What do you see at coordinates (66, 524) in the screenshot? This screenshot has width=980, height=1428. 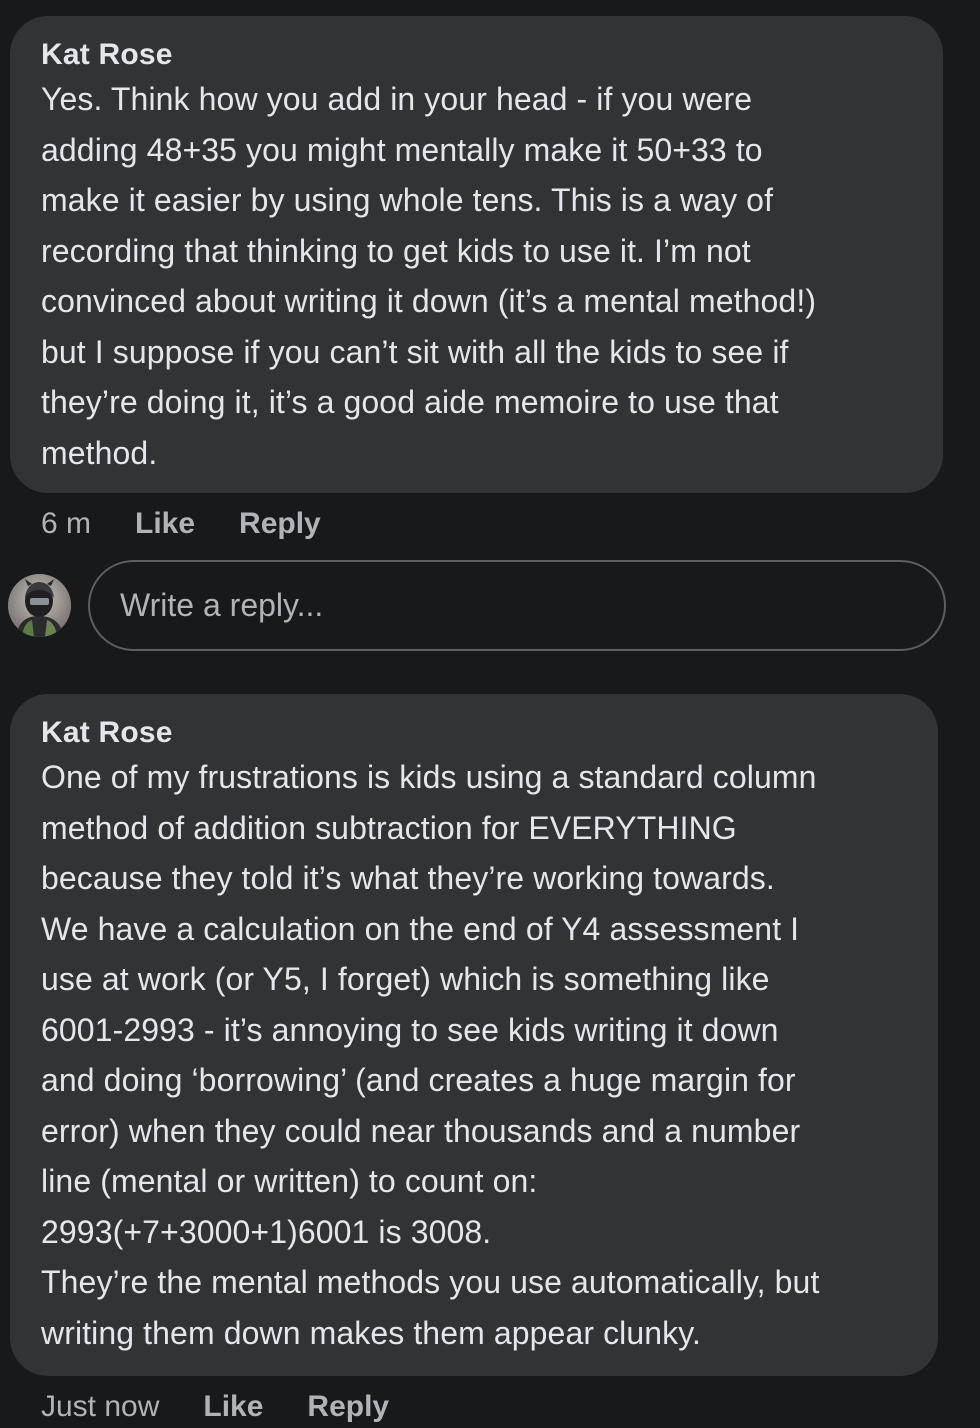 I see `comment-timestamp: 6 m` at bounding box center [66, 524].